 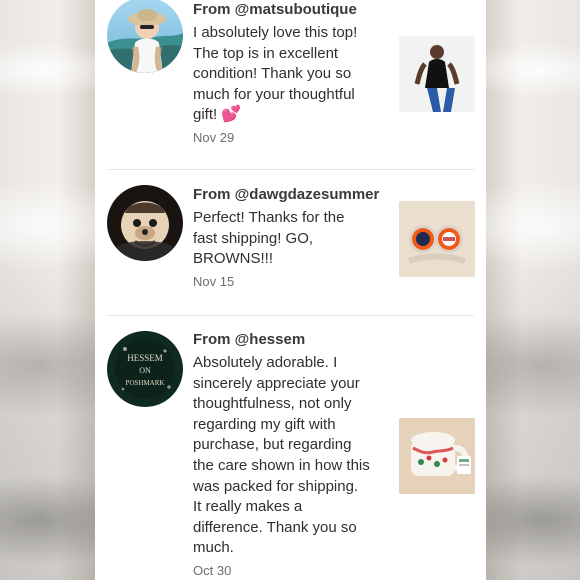 I want to click on message-line: The top is in excellent, so click(x=266, y=53).